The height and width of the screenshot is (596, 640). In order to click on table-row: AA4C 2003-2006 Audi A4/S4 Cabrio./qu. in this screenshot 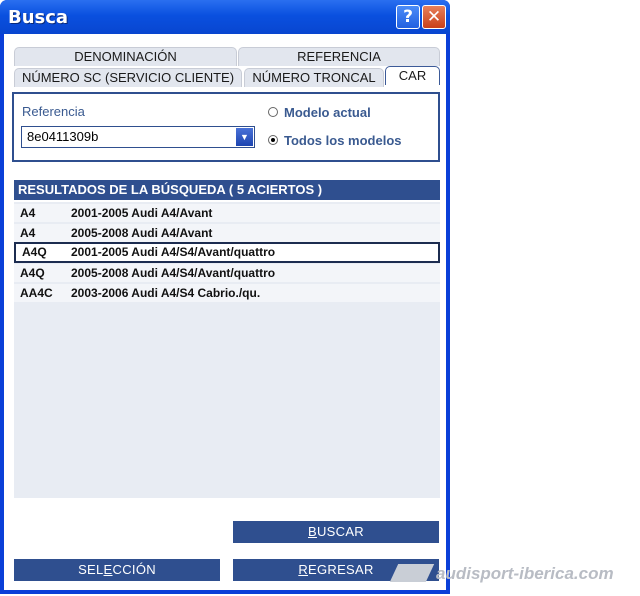, I will do `click(227, 293)`.